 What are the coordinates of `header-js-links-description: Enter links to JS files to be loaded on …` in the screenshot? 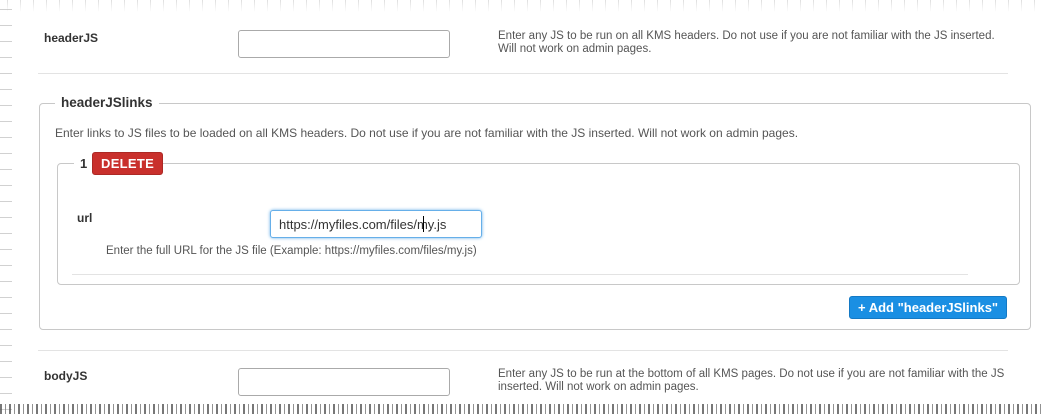 It's located at (427, 133).